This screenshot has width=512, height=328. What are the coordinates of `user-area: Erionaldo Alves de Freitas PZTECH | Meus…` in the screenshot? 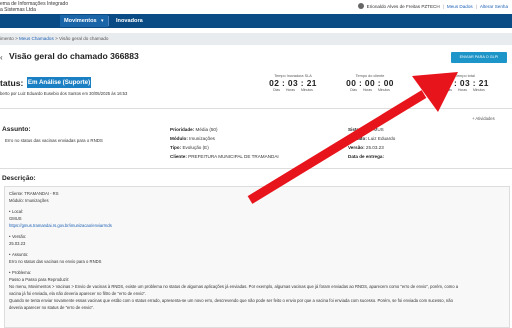 It's located at (432, 6).